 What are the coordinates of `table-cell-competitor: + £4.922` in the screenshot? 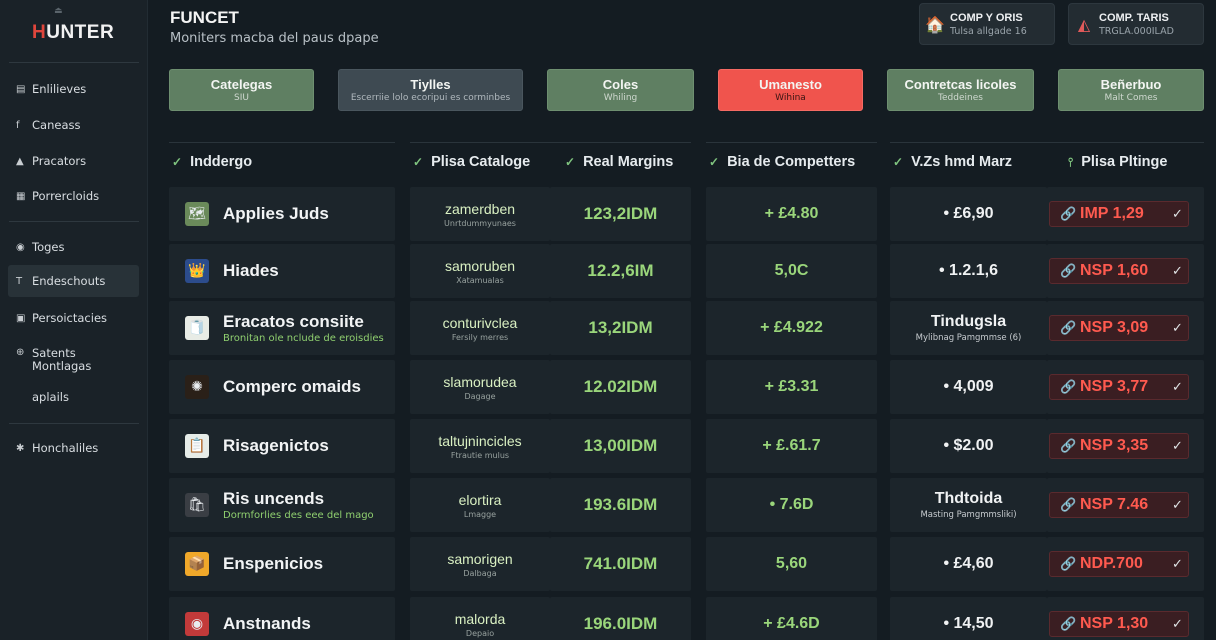 It's located at (791, 328).